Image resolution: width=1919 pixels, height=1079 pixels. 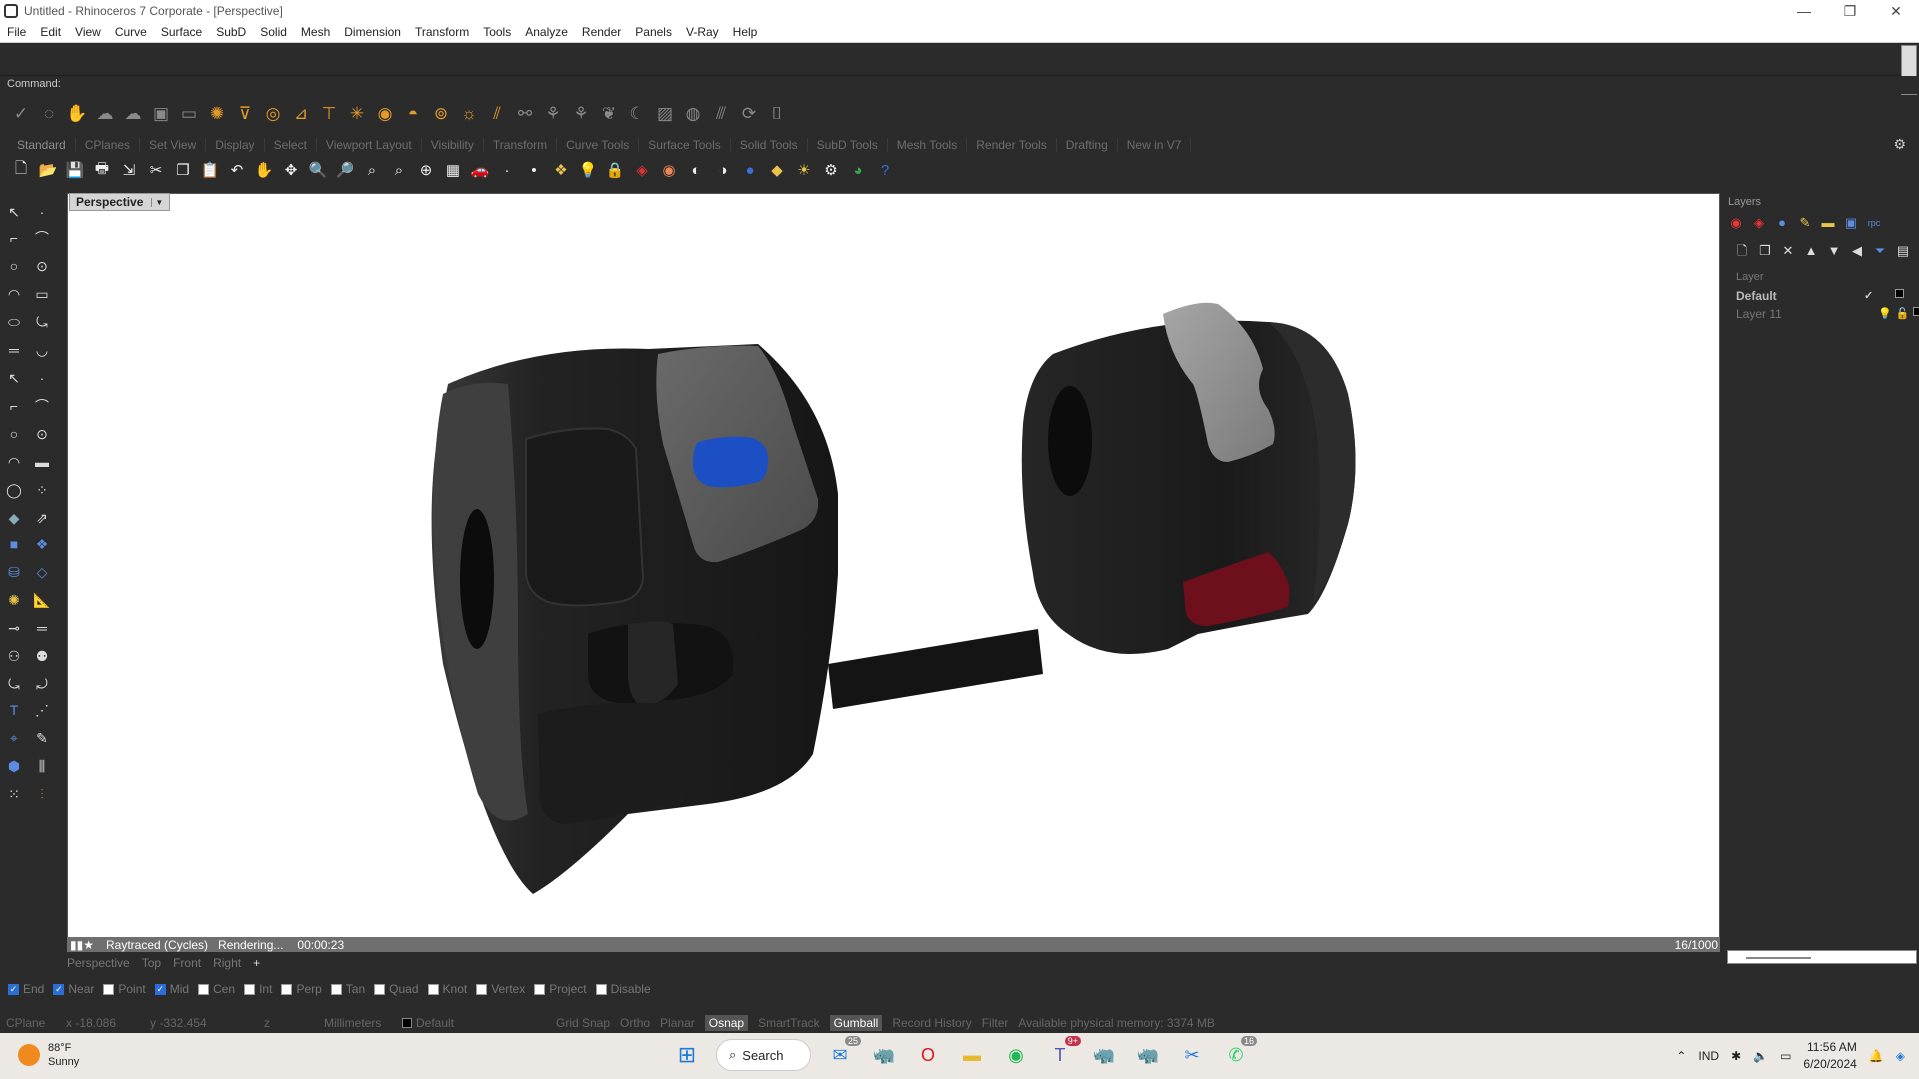 I want to click on split-icon: ═, so click(x=42, y=628).